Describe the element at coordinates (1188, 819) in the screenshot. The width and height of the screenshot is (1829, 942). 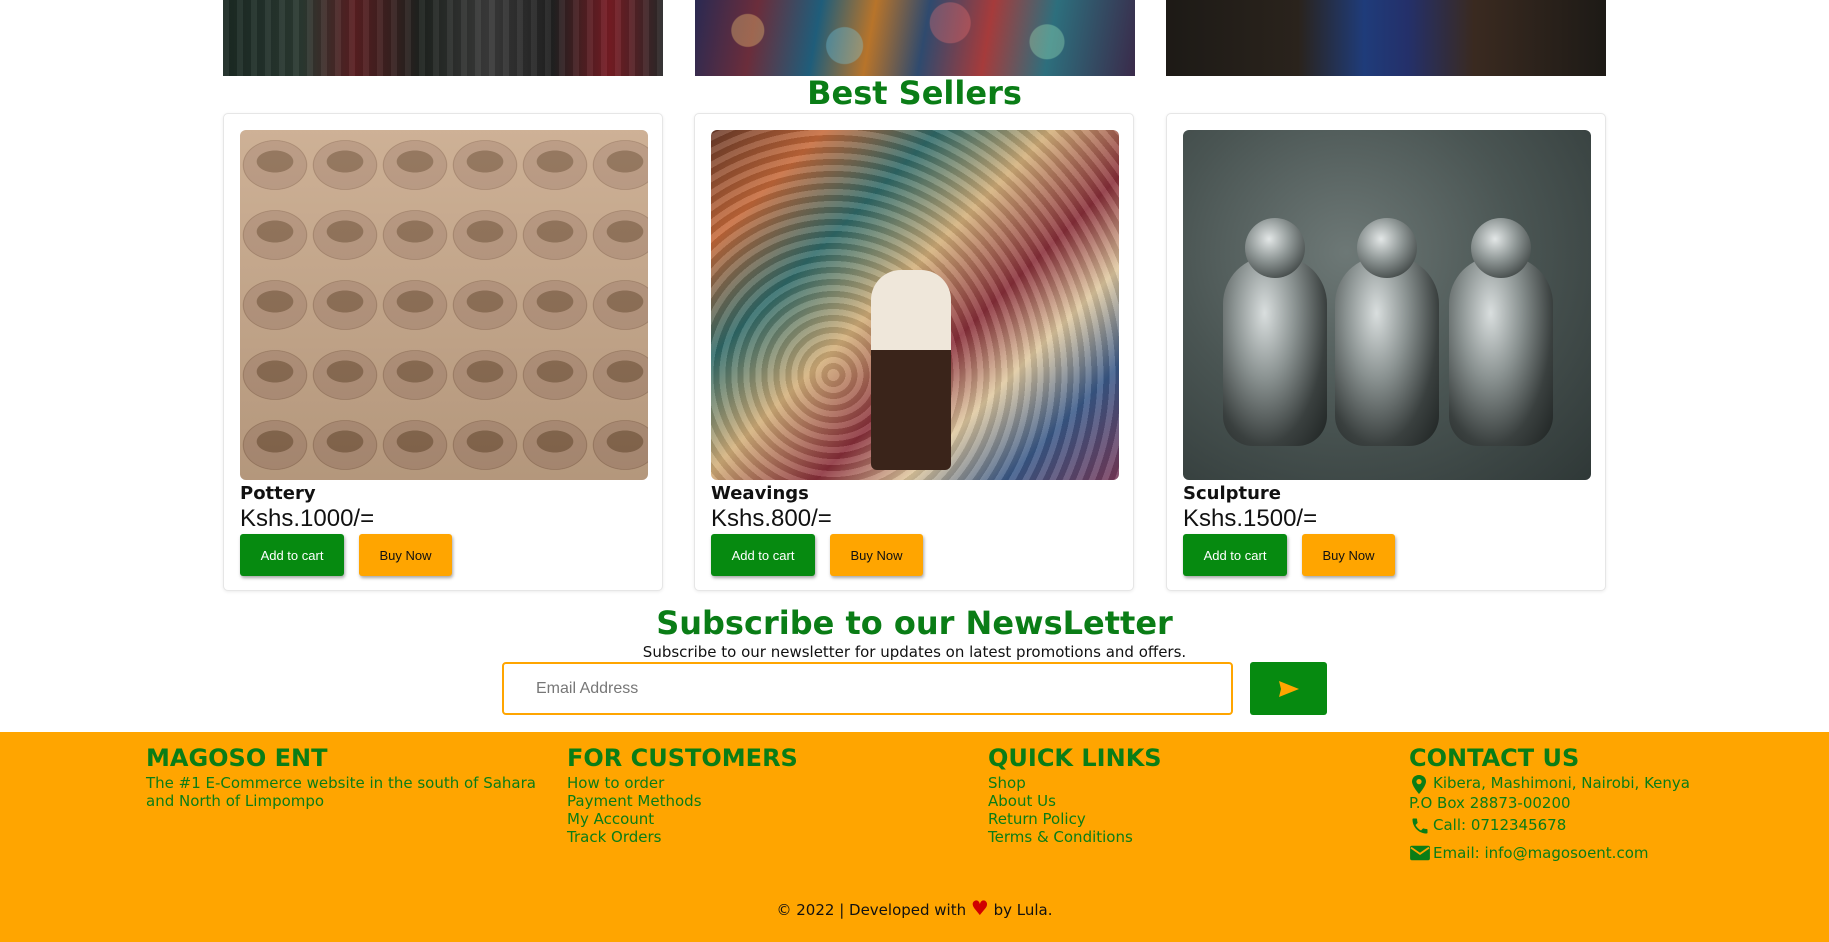
I see `footer-link-return-policy: Return Policy` at that location.